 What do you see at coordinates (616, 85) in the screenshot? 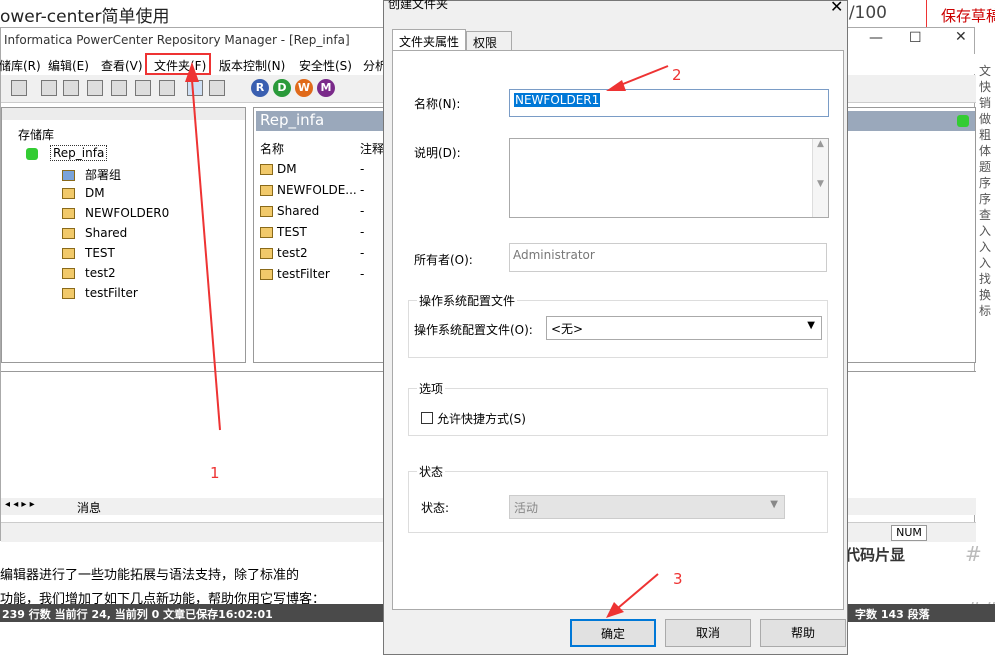
I see `arrow-2-head` at bounding box center [616, 85].